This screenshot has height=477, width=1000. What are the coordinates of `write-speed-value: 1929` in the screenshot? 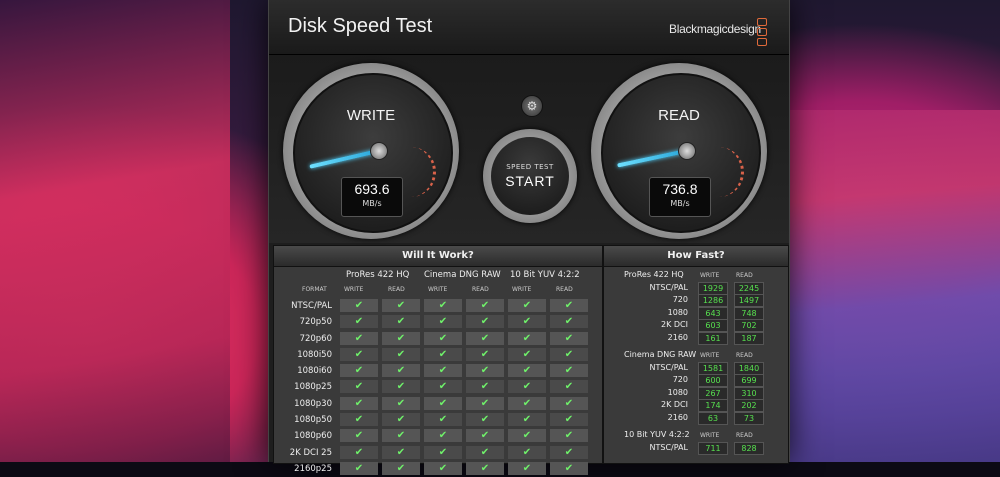 It's located at (713, 288).